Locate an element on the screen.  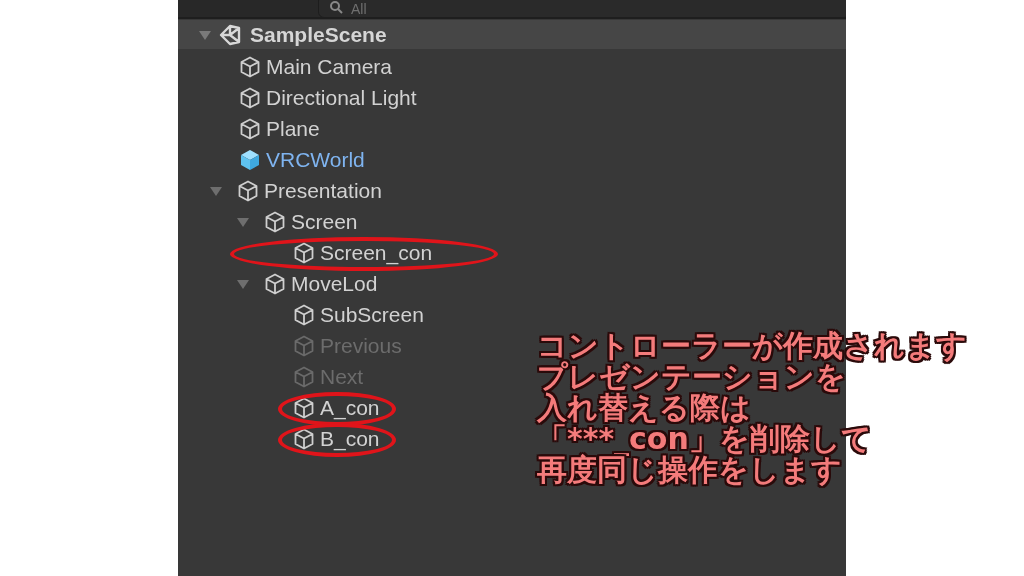
object-name: SubScreen is located at coordinates (372, 314).